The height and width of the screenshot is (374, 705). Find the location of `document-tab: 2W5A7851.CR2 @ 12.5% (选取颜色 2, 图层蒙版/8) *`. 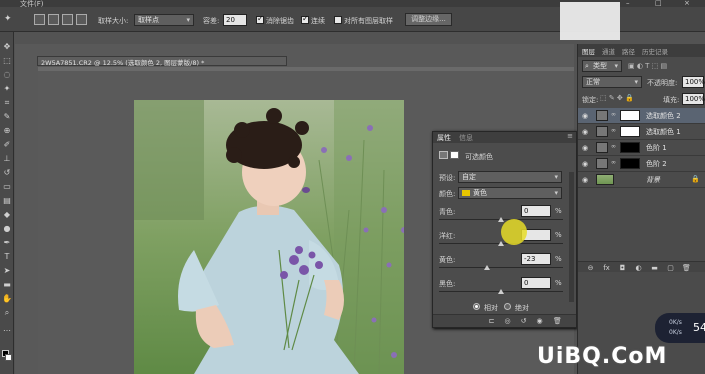

document-tab: 2W5A7851.CR2 @ 12.5% (选取颜色 2, 图层蒙版/8) * is located at coordinates (162, 61).